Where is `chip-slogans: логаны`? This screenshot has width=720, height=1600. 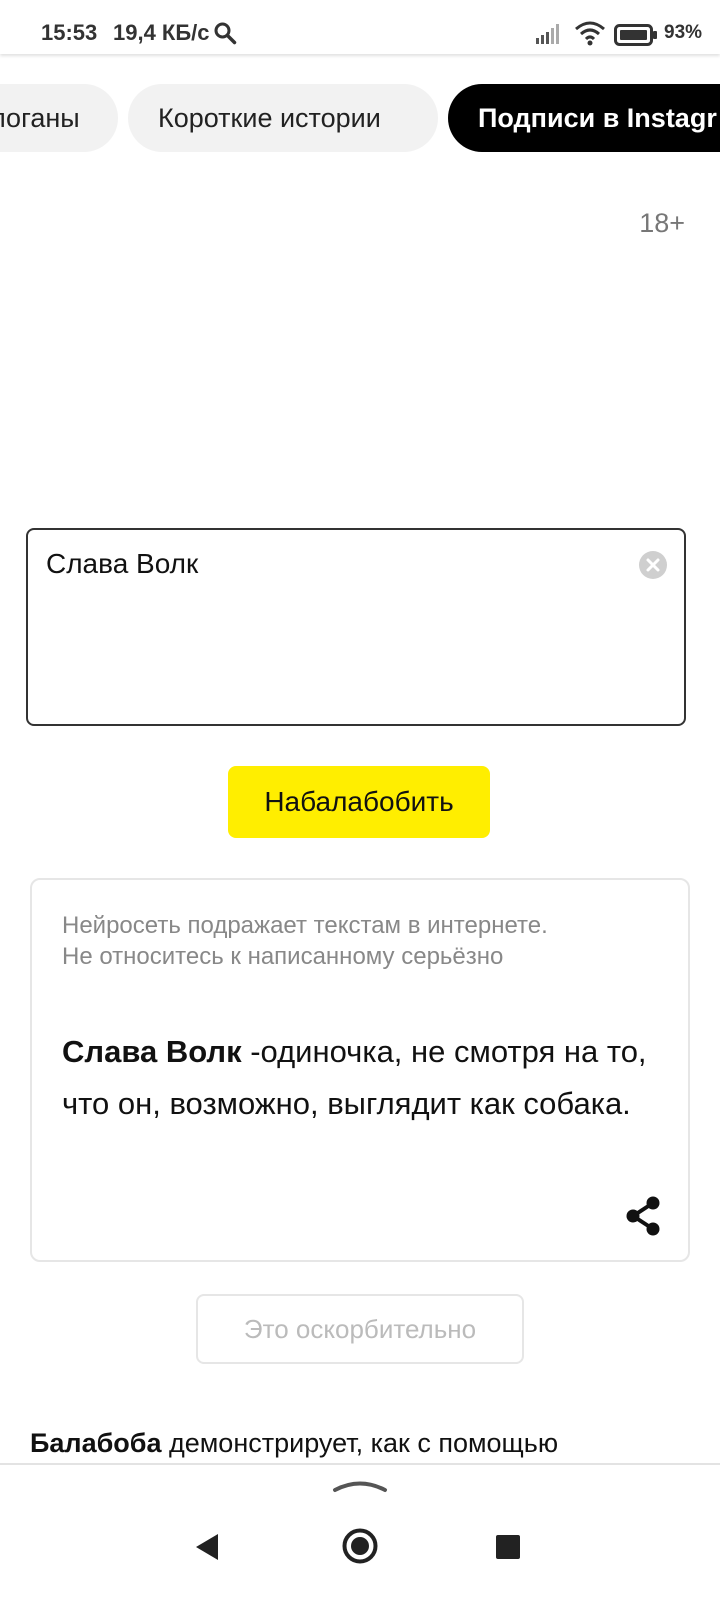 chip-slogans: логаны is located at coordinates (59, 118).